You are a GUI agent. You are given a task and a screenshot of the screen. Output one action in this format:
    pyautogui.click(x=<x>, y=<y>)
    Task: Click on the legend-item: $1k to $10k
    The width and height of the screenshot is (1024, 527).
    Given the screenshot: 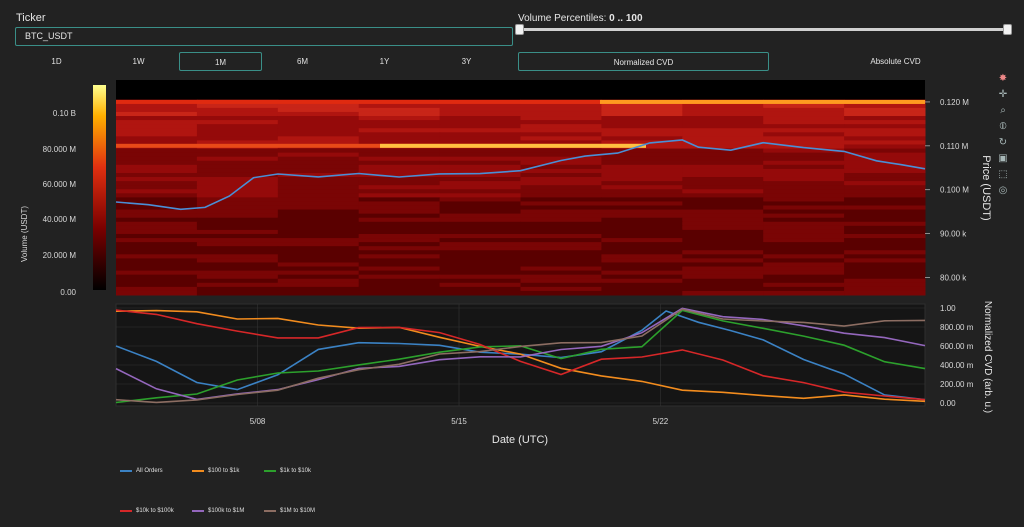 What is the action you would take?
    pyautogui.click(x=287, y=471)
    